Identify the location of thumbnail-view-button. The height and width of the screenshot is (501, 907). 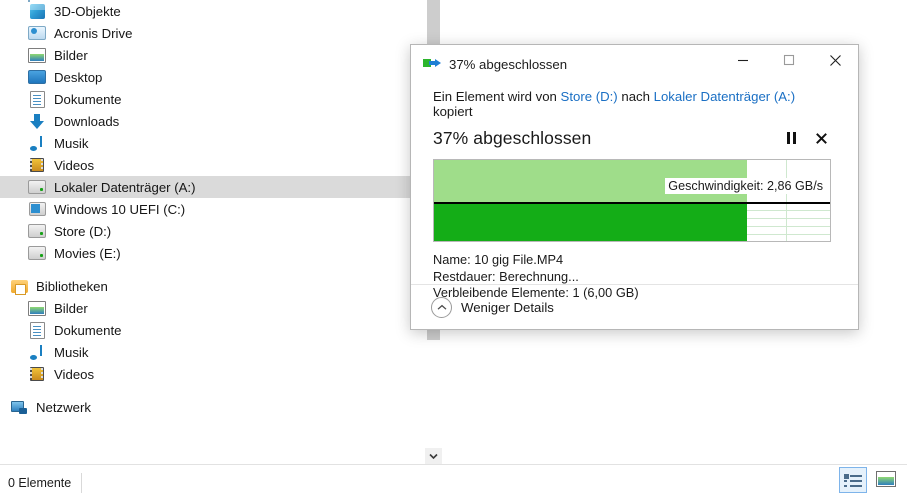
(886, 479).